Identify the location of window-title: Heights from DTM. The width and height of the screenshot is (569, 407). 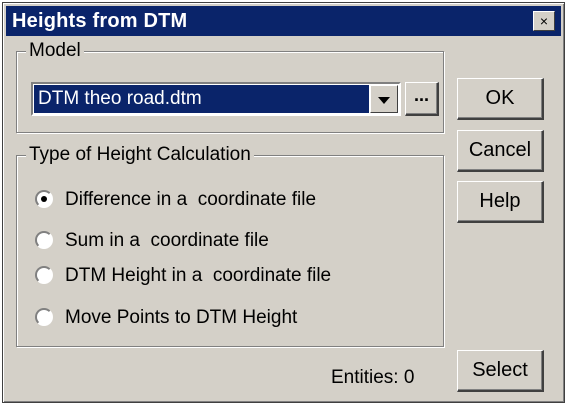
(100, 21).